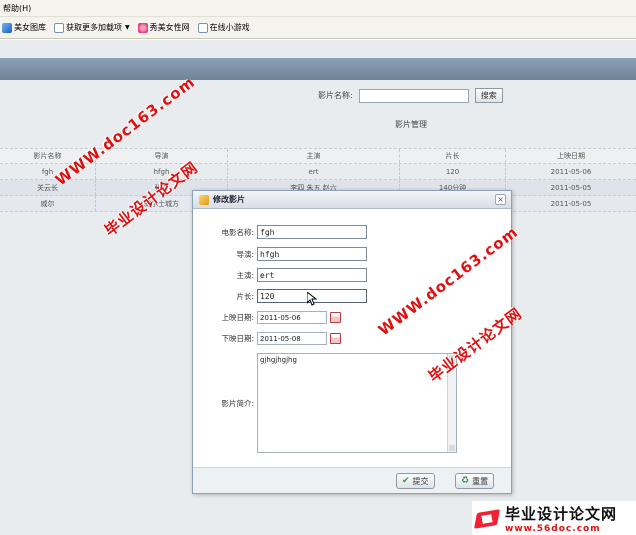  What do you see at coordinates (245, 296) in the screenshot?
I see `length-label: 片长:` at bounding box center [245, 296].